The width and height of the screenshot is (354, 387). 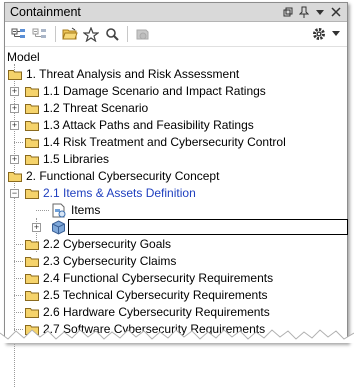 What do you see at coordinates (208, 227) in the screenshot?
I see `rename-input` at bounding box center [208, 227].